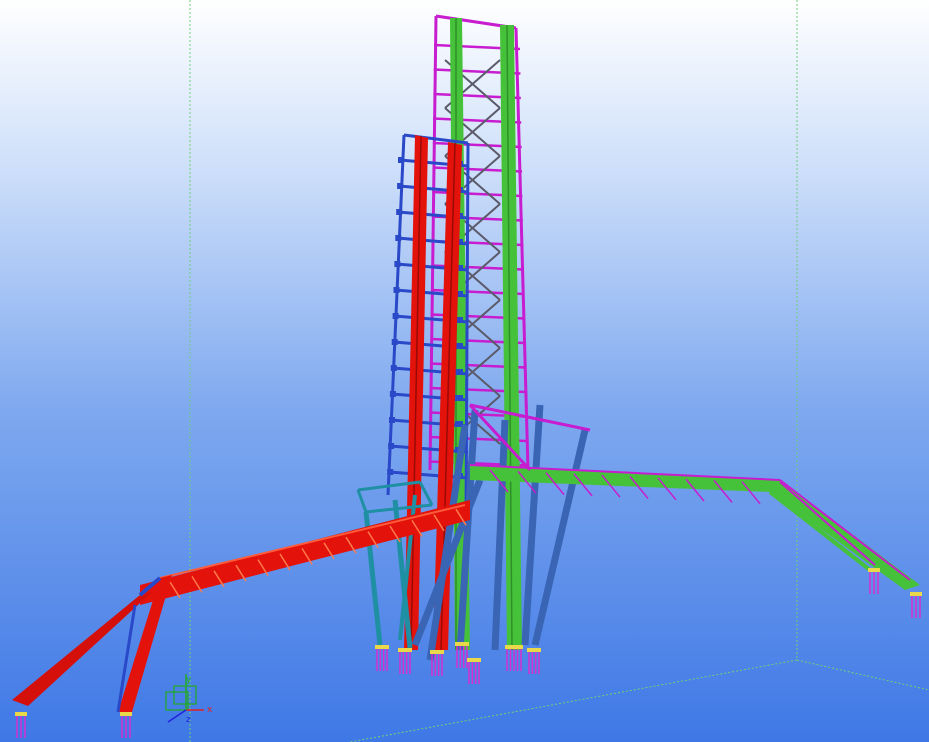 This screenshot has height=742, width=929. I want to click on coordinate-axis-icon: x y z, so click(189, 699).